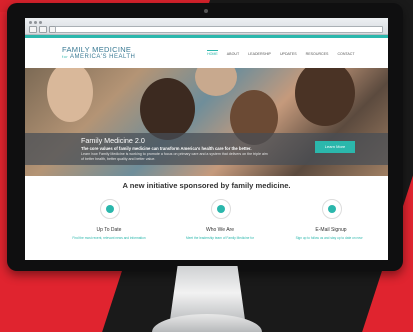  I want to click on learn-more-button: Learn More, so click(335, 147).